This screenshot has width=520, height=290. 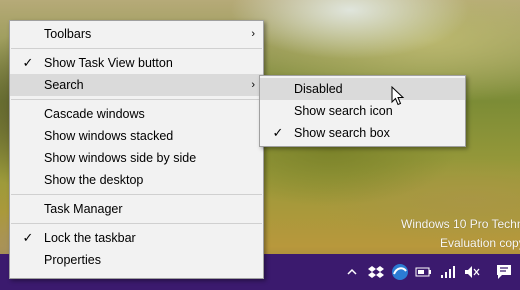 I want to click on menu-item-label: Lock the taskbar, so click(x=90, y=238).